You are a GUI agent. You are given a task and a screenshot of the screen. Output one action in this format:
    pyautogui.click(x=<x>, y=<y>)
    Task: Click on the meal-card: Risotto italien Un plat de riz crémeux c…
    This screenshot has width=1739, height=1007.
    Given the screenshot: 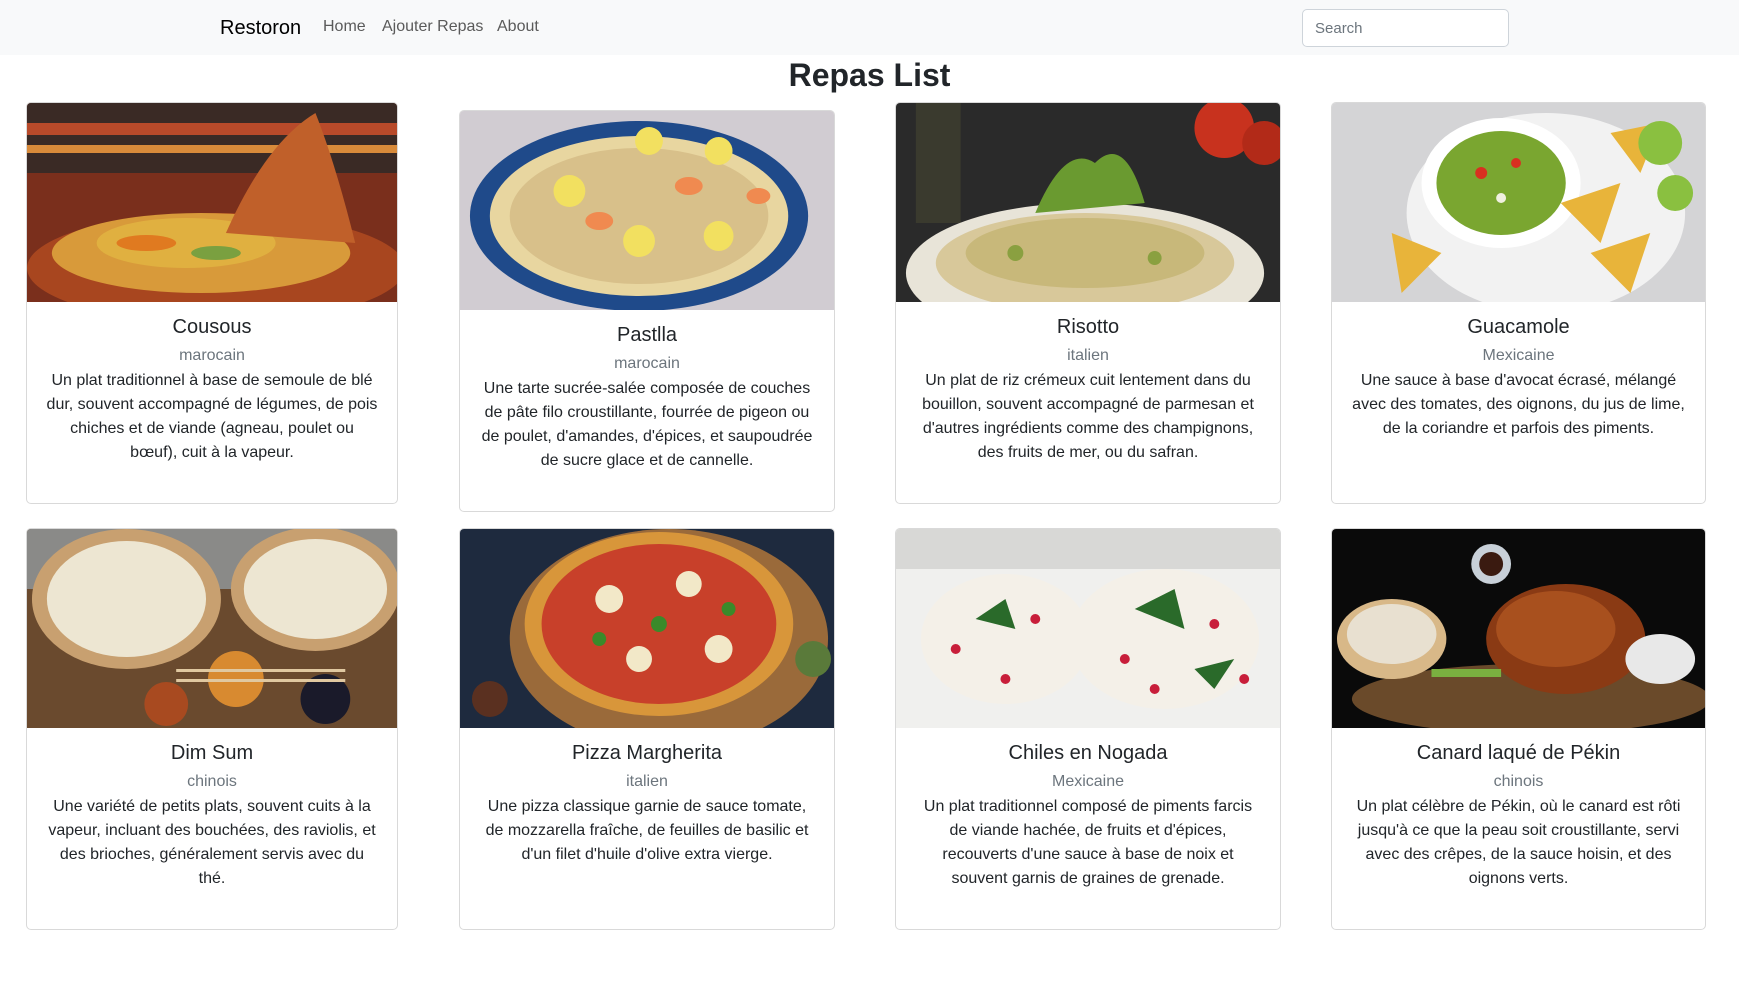 What is the action you would take?
    pyautogui.click(x=1088, y=303)
    